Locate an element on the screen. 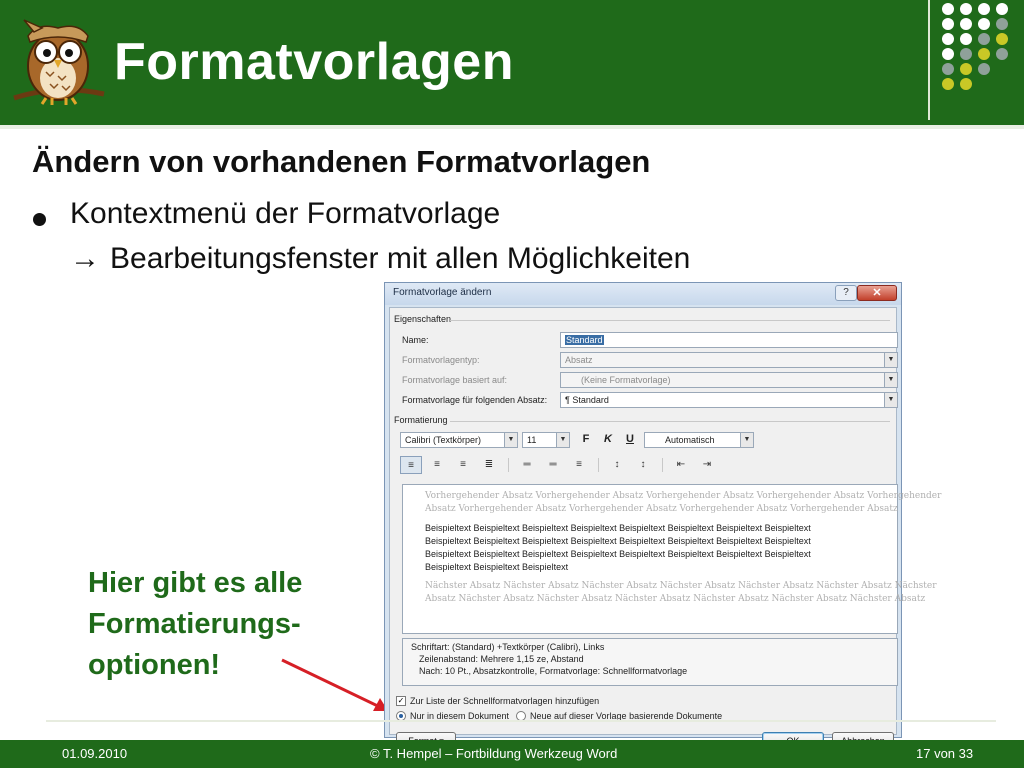 The width and height of the screenshot is (1024, 768). callout-line: Hier gibt es alle is located at coordinates (195, 583).